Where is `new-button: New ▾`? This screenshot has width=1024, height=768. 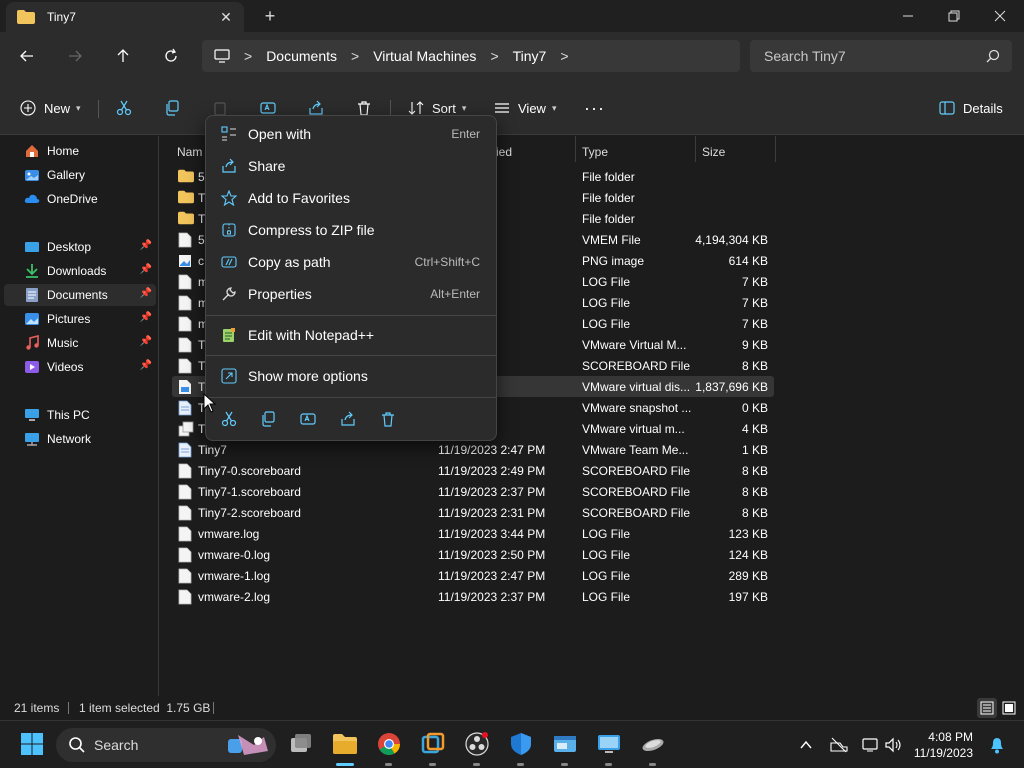 new-button: New ▾ is located at coordinates (50, 108).